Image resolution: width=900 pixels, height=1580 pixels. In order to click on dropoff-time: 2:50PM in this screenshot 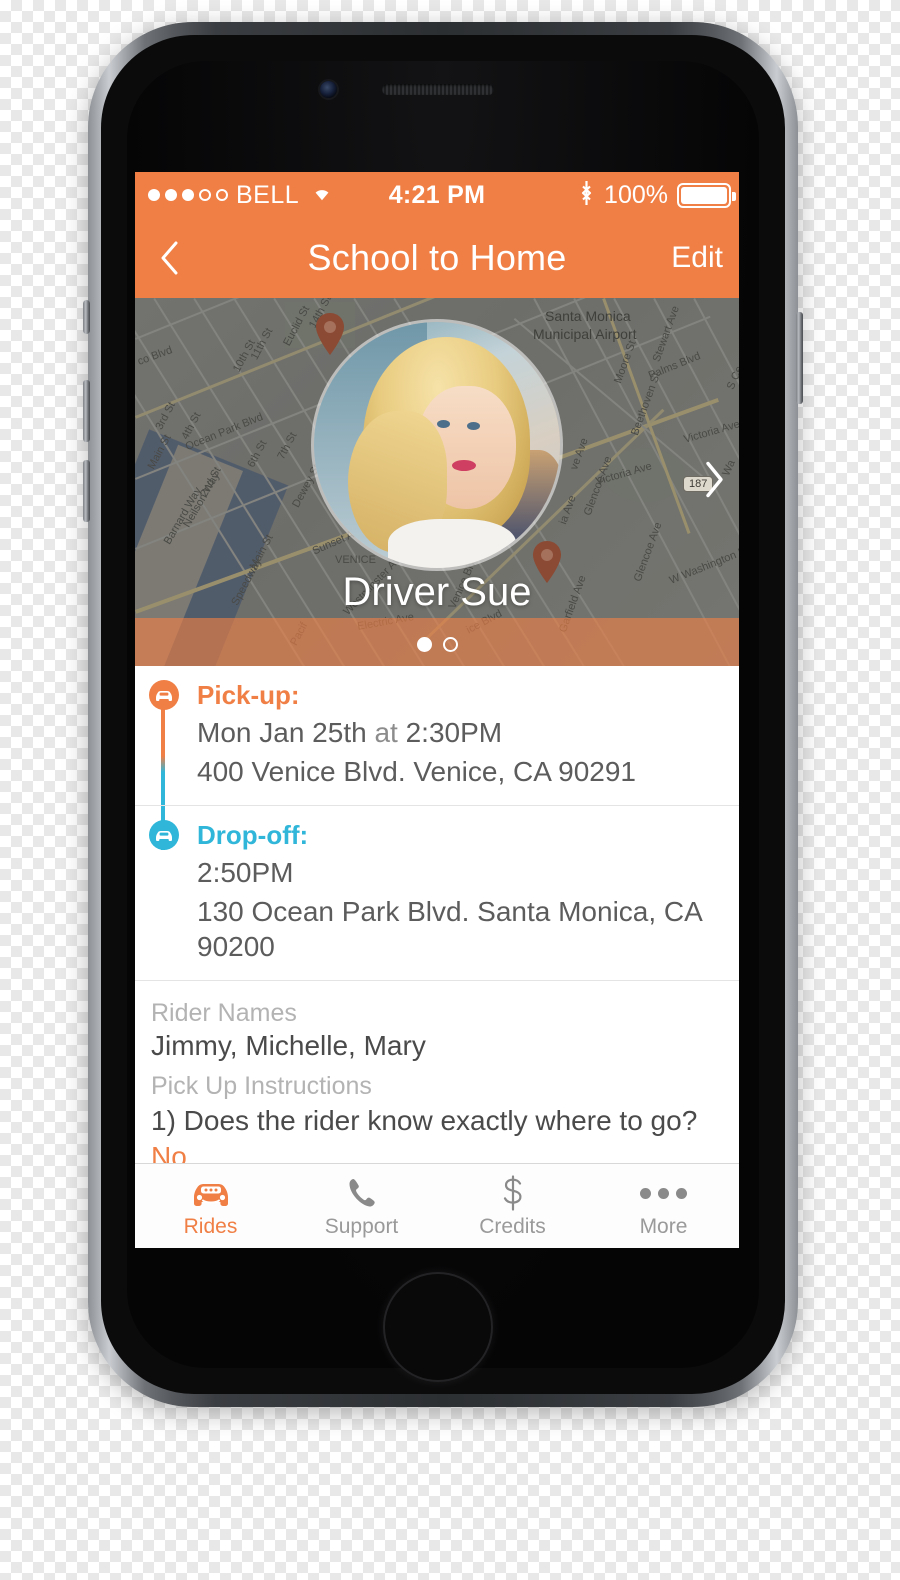, I will do `click(245, 872)`.